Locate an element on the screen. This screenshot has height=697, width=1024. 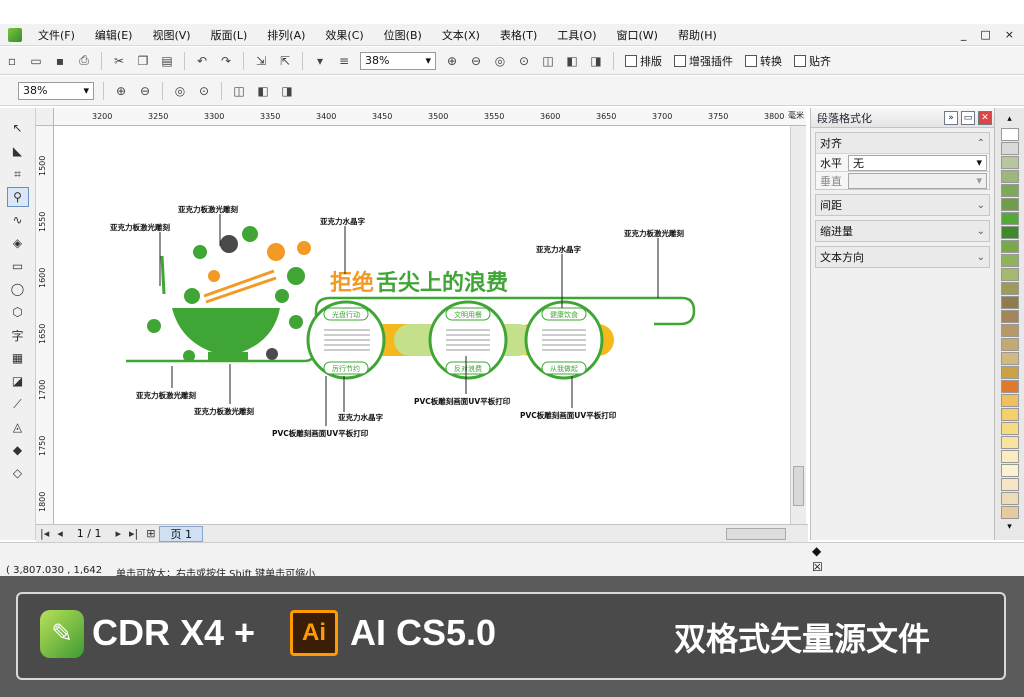
text-tool-icon: 字 is located at coordinates (18, 335).